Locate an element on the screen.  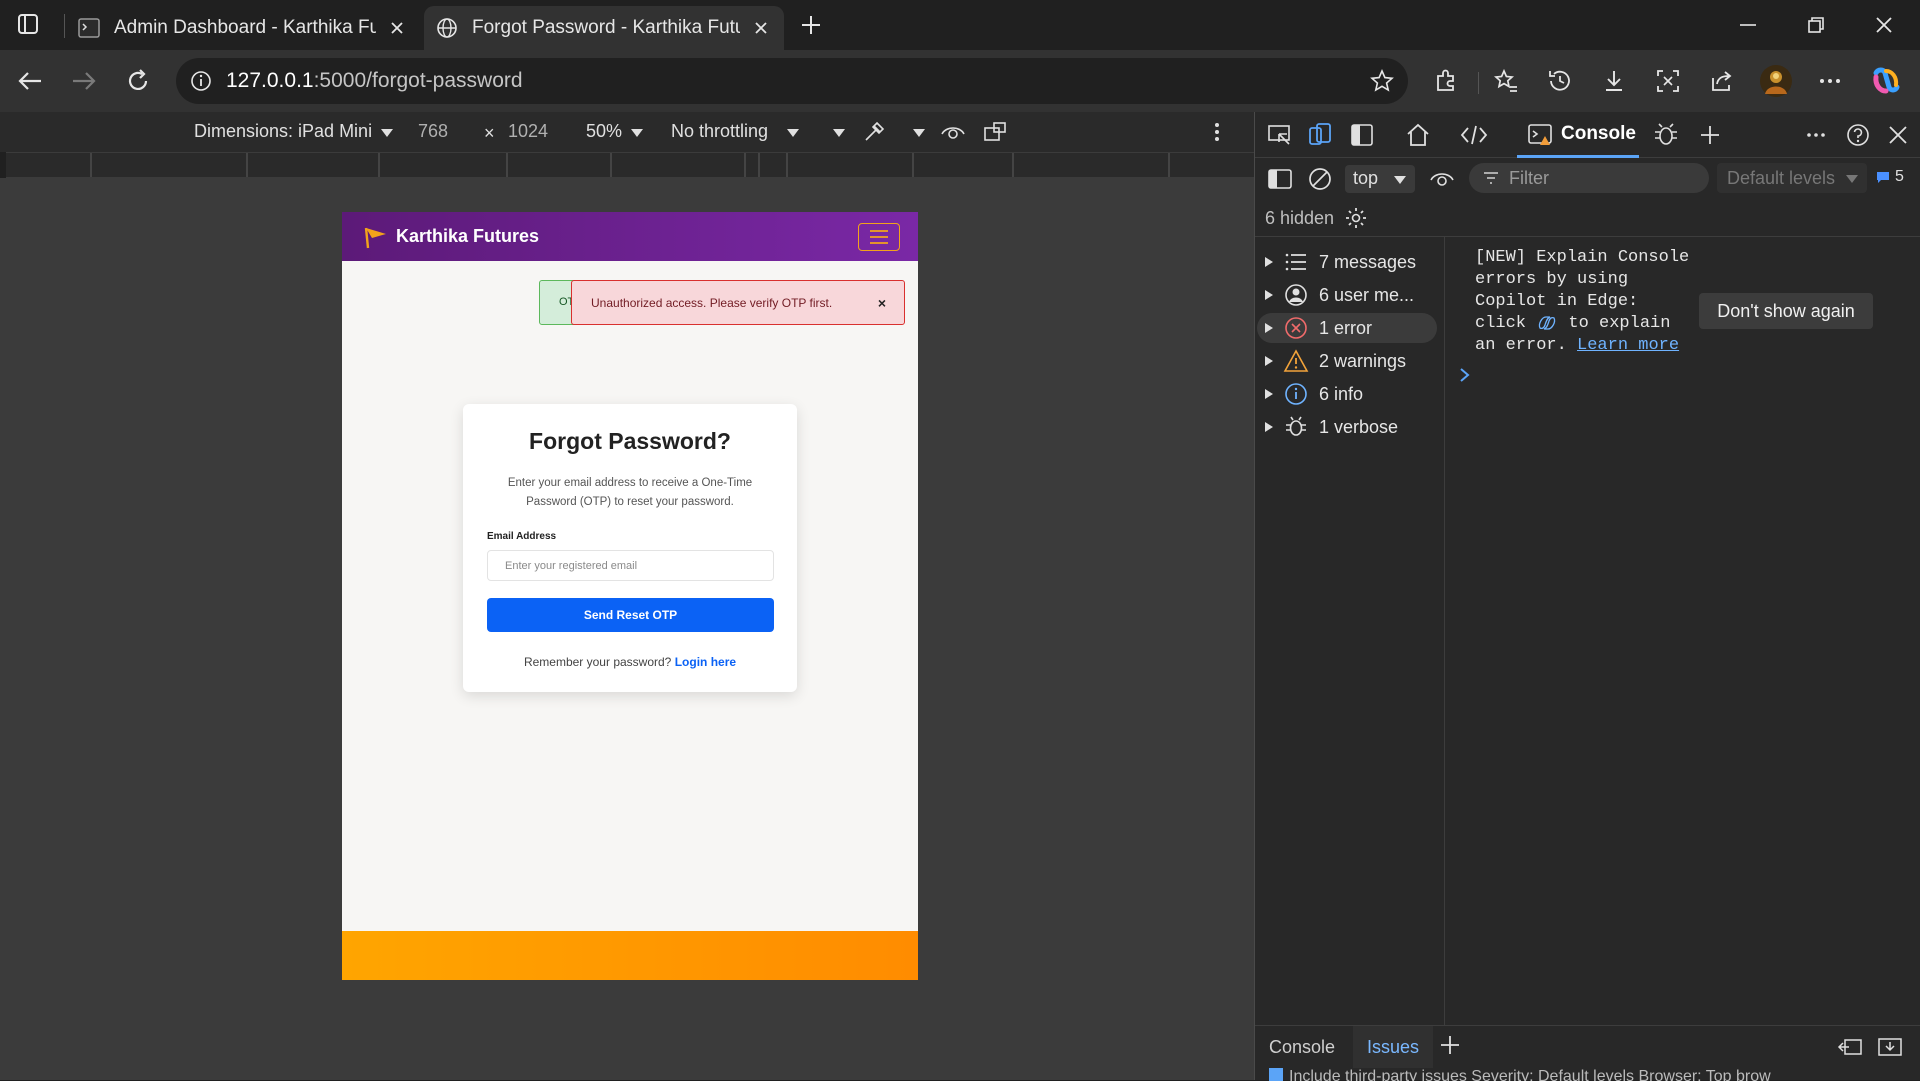
close-window-icon is located at coordinates (1884, 25).